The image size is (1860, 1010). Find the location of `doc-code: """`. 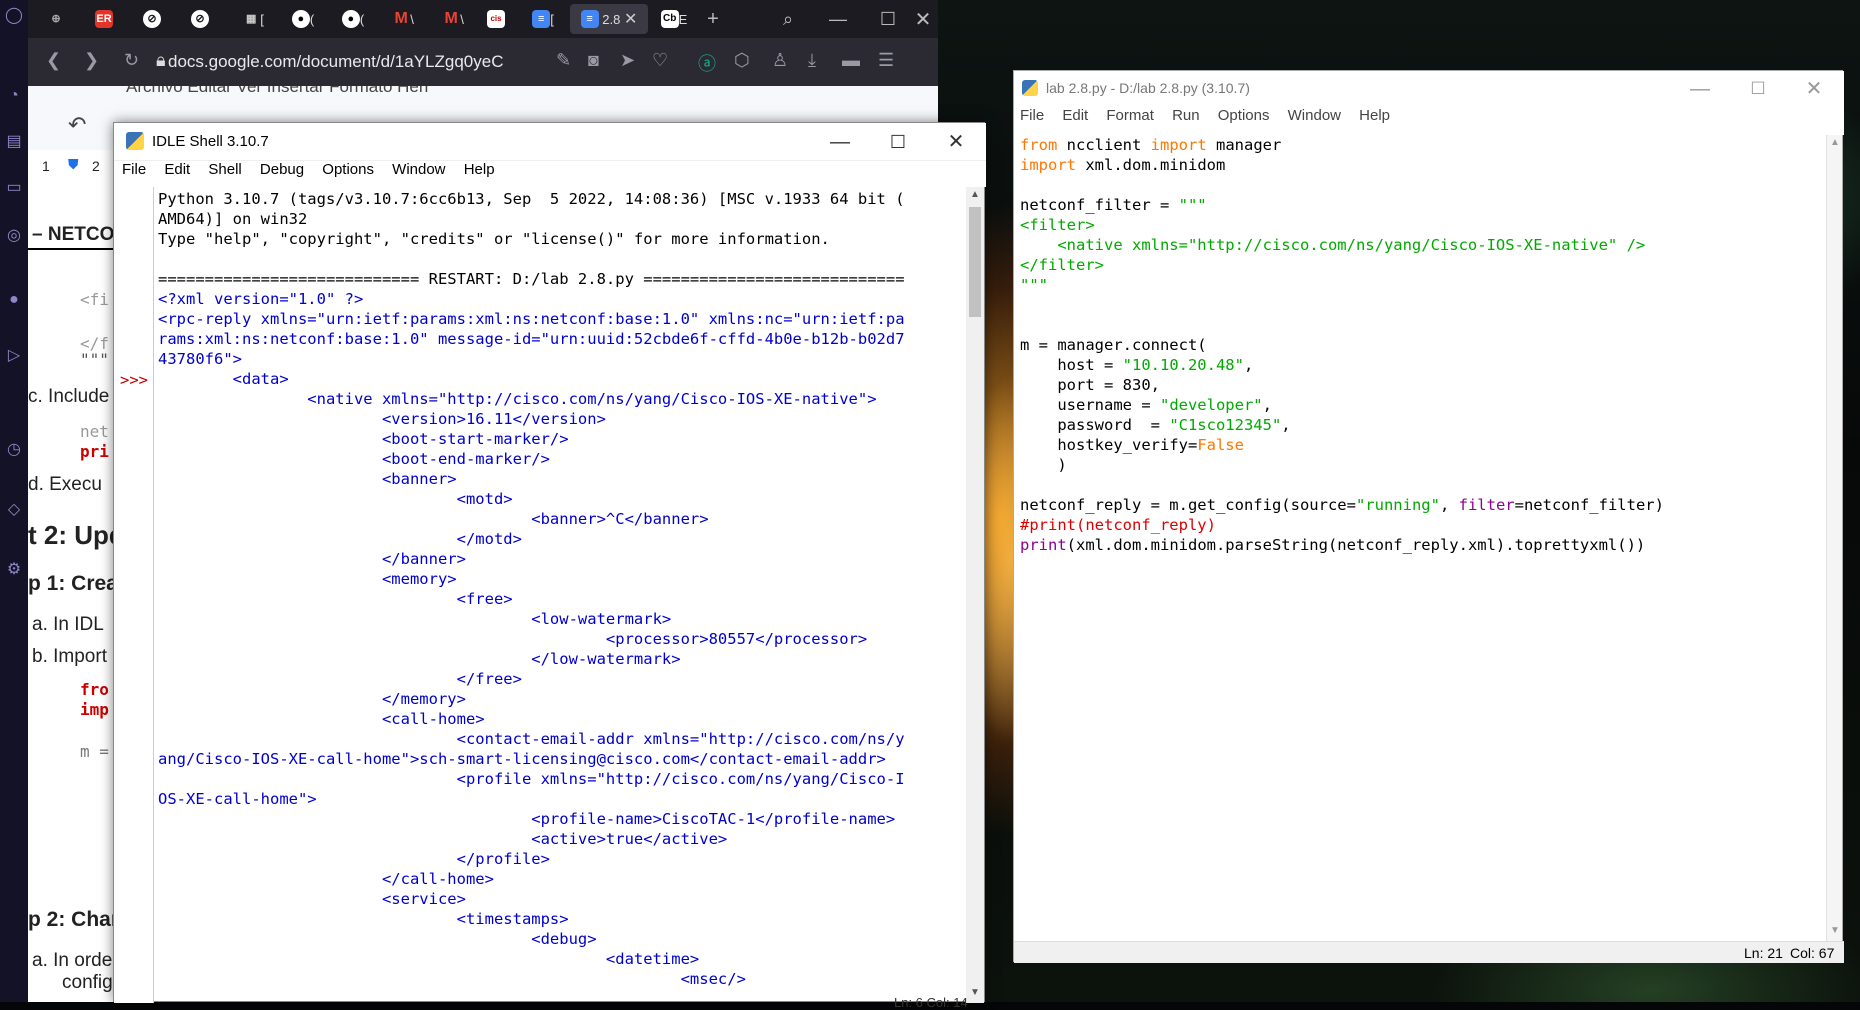

doc-code: """ is located at coordinates (94, 359).